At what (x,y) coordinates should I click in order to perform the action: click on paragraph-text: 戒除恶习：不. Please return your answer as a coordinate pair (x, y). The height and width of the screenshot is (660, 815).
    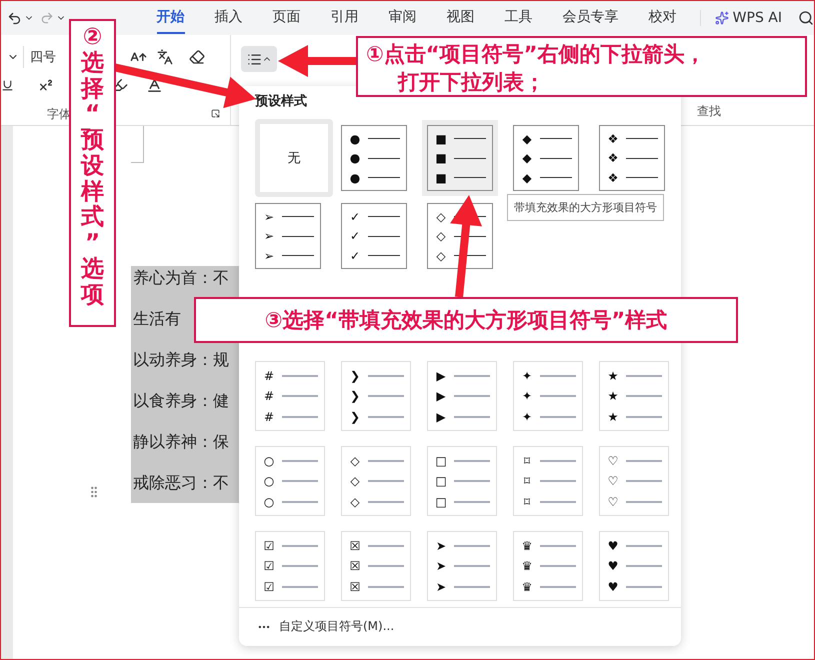
    Looking at the image, I should click on (181, 484).